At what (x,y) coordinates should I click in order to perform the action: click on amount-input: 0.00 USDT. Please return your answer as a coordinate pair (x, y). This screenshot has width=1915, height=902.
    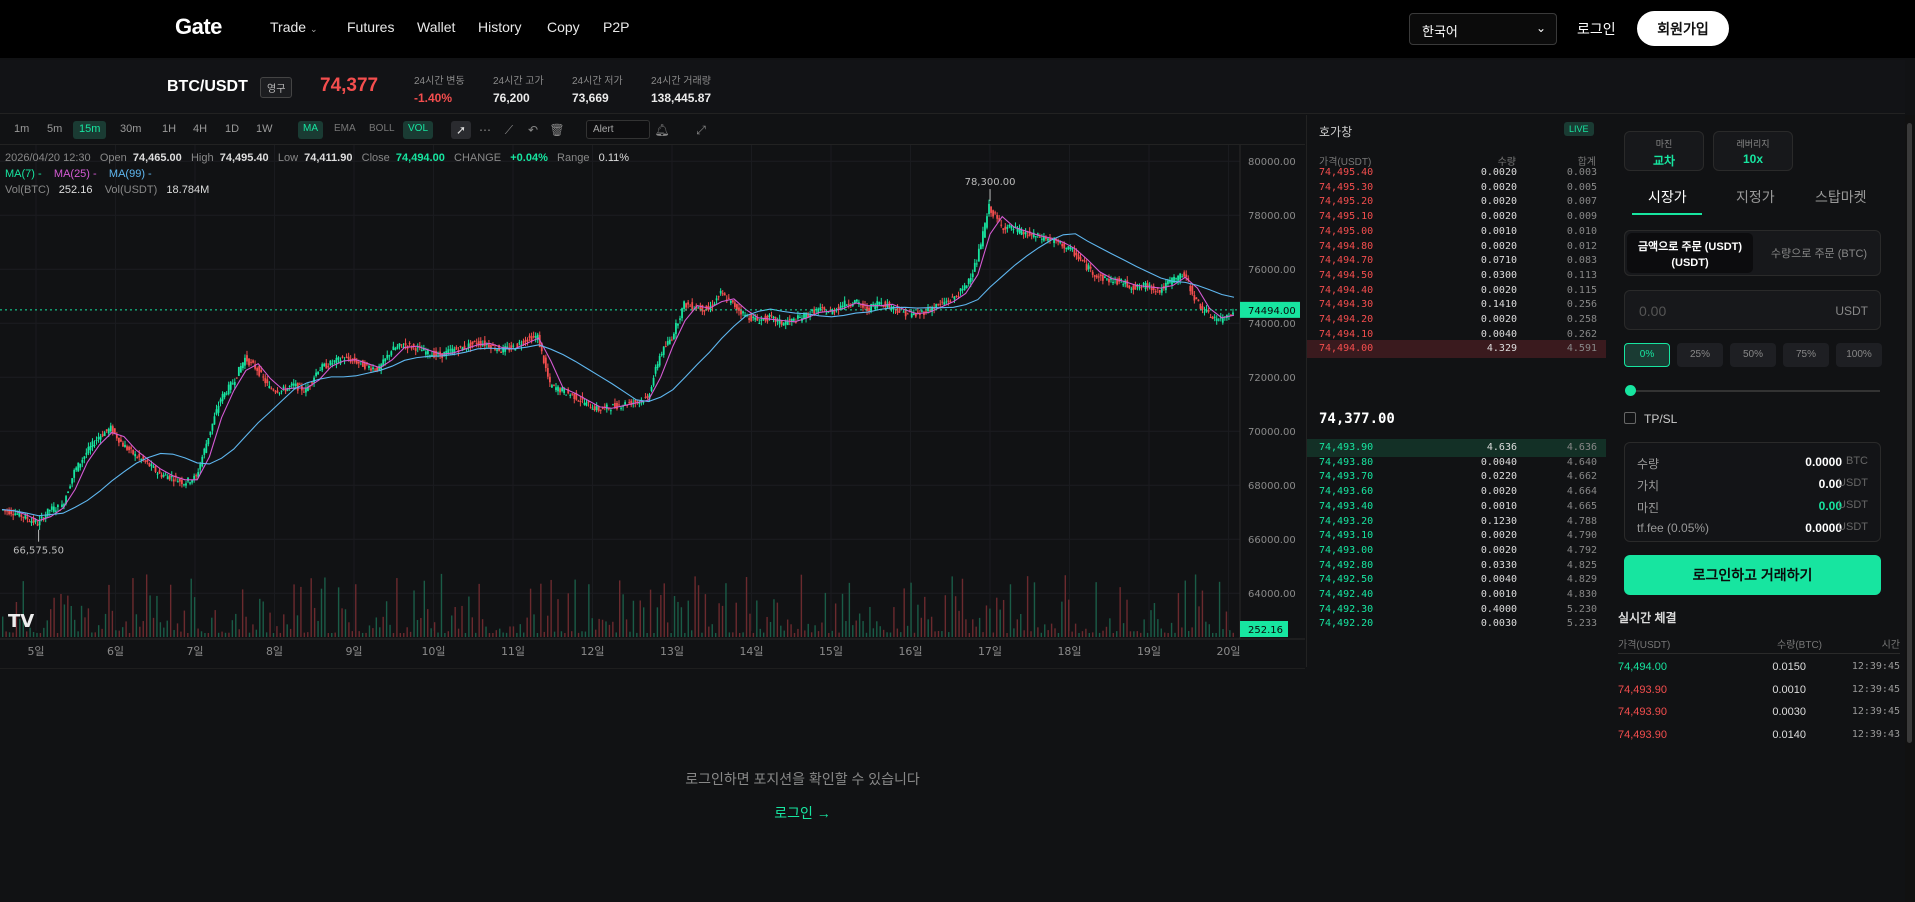
    Looking at the image, I should click on (1752, 310).